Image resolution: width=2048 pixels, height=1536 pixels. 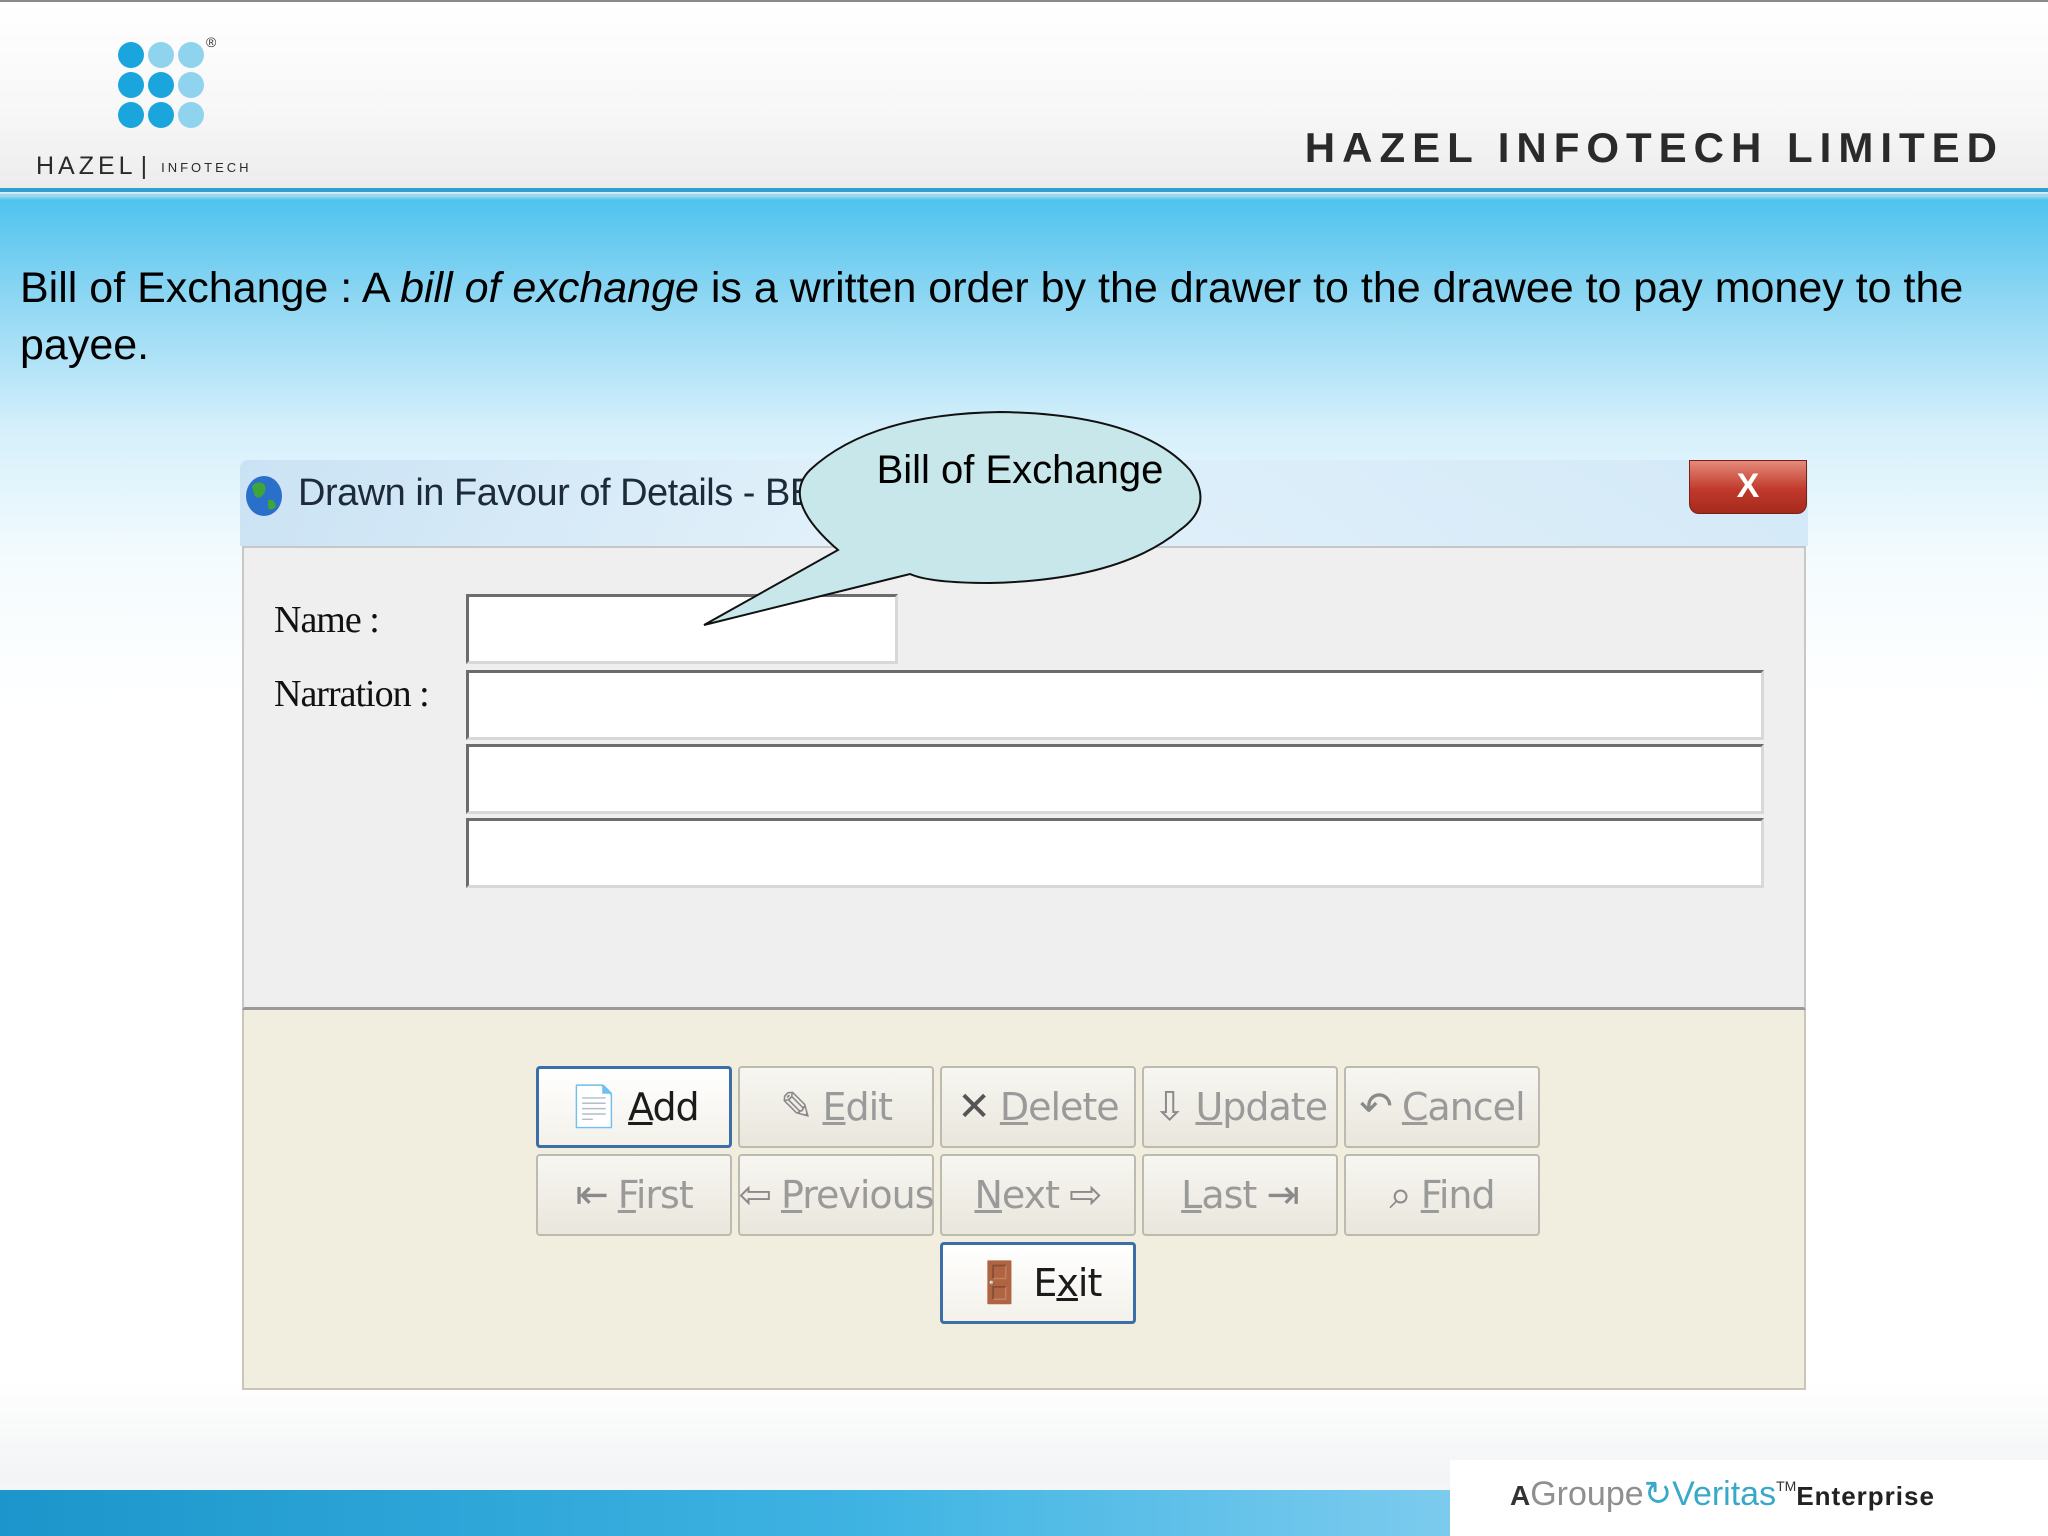 What do you see at coordinates (1020, 470) in the screenshot?
I see `callout-text: Bill of Exchange` at bounding box center [1020, 470].